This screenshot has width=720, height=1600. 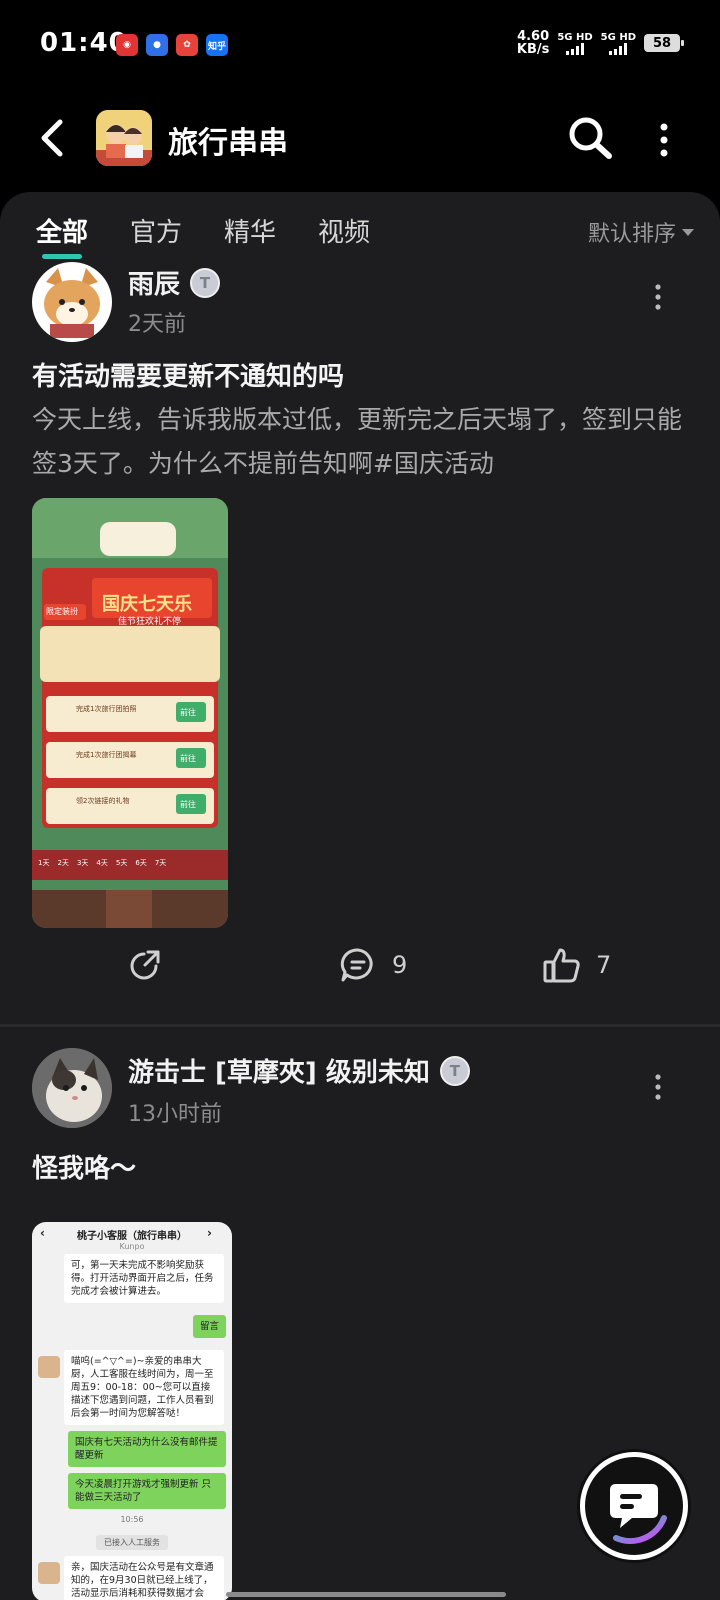 I want to click on day-tab: 4天, so click(x=102, y=863).